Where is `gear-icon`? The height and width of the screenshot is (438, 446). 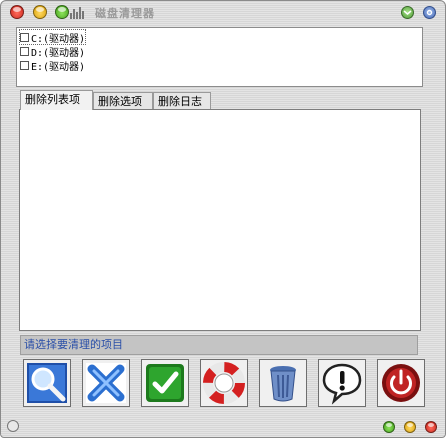
gear-icon is located at coordinates (429, 12).